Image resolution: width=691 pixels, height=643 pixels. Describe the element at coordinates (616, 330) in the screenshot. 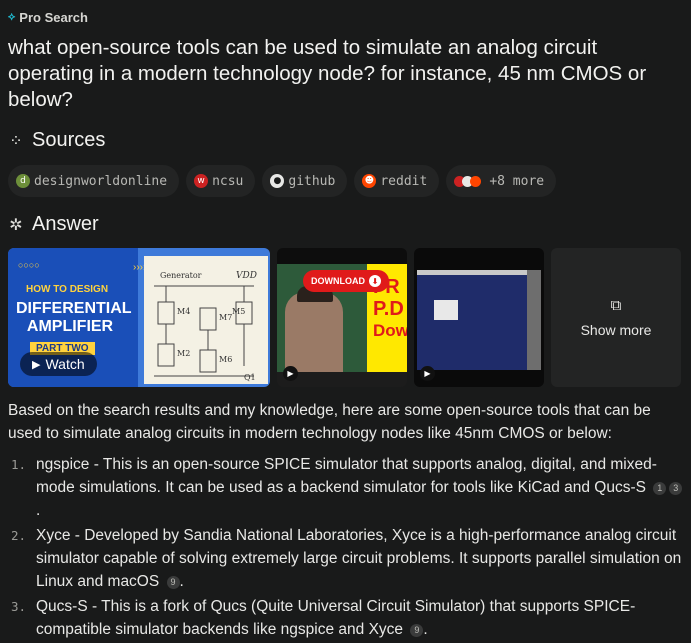

I see `show-more-label: Show more` at that location.